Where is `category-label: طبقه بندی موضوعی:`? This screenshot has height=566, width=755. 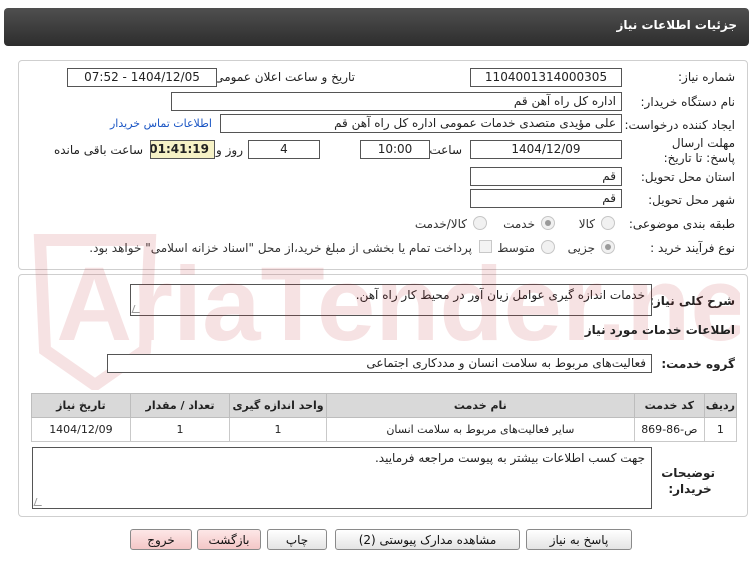 category-label: طبقه بندی موضوعی: is located at coordinates (681, 224).